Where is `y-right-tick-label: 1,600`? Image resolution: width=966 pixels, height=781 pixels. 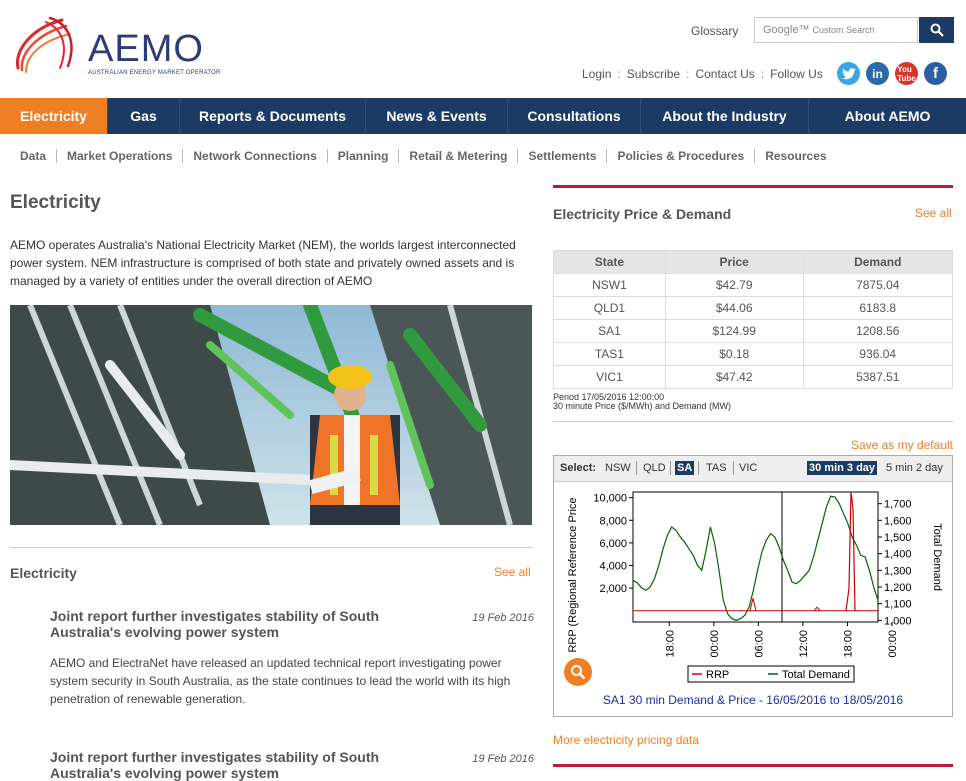 y-right-tick-label: 1,600 is located at coordinates (898, 521).